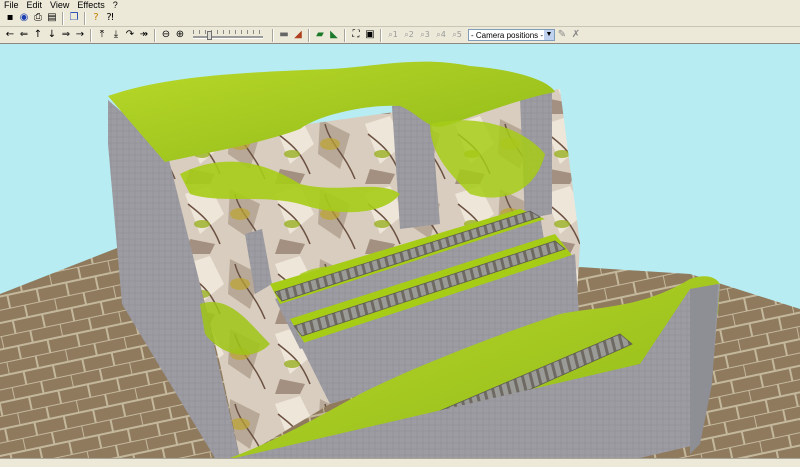  I want to click on camera-edit-icon: ✎, so click(562, 35).